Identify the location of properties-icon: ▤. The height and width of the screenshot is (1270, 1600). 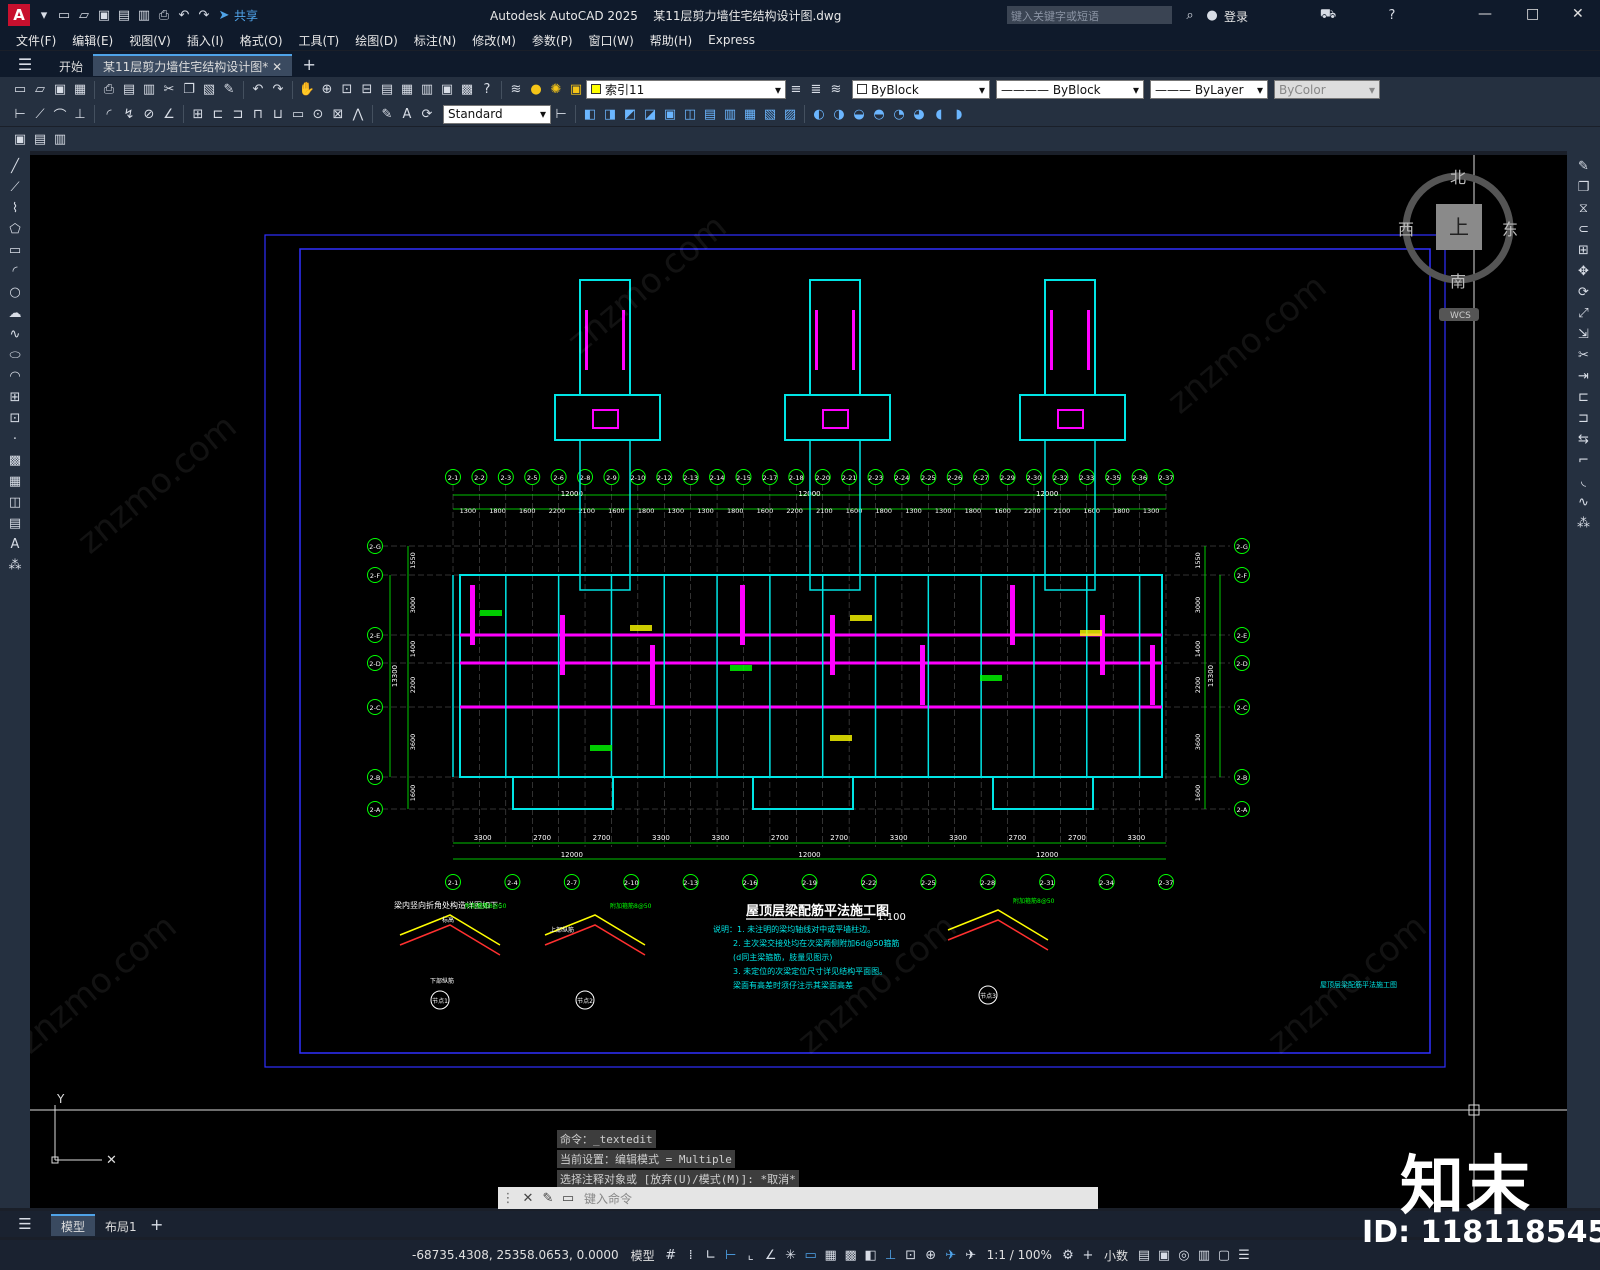
(387, 90).